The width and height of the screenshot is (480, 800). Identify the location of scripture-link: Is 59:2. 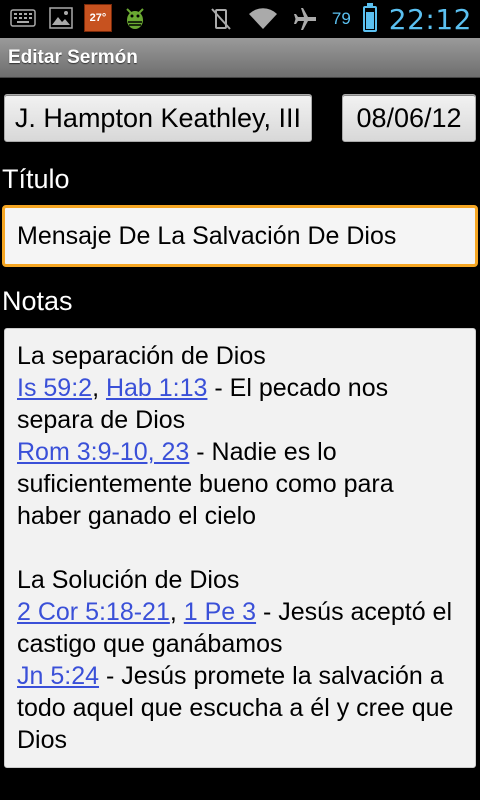
(54, 388).